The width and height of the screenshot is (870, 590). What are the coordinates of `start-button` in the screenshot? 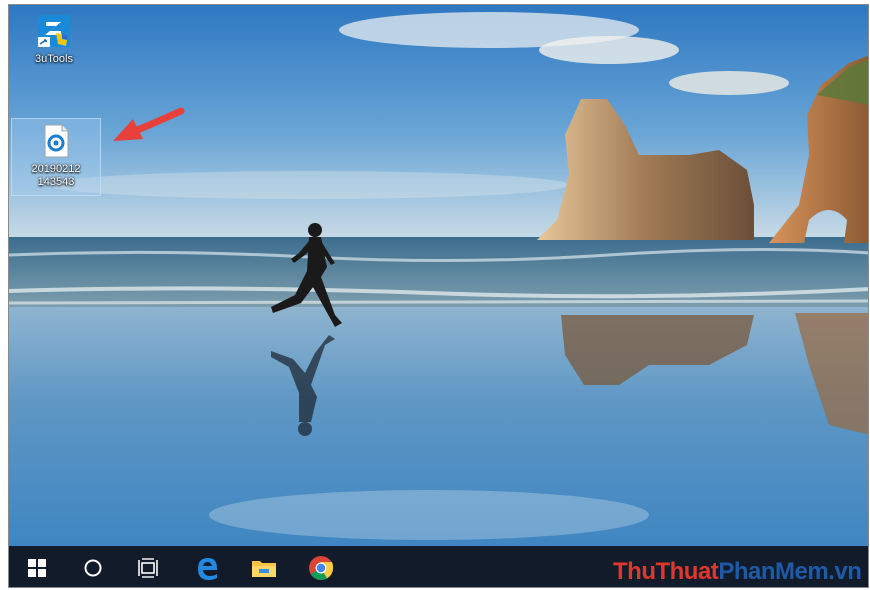 It's located at (37, 566).